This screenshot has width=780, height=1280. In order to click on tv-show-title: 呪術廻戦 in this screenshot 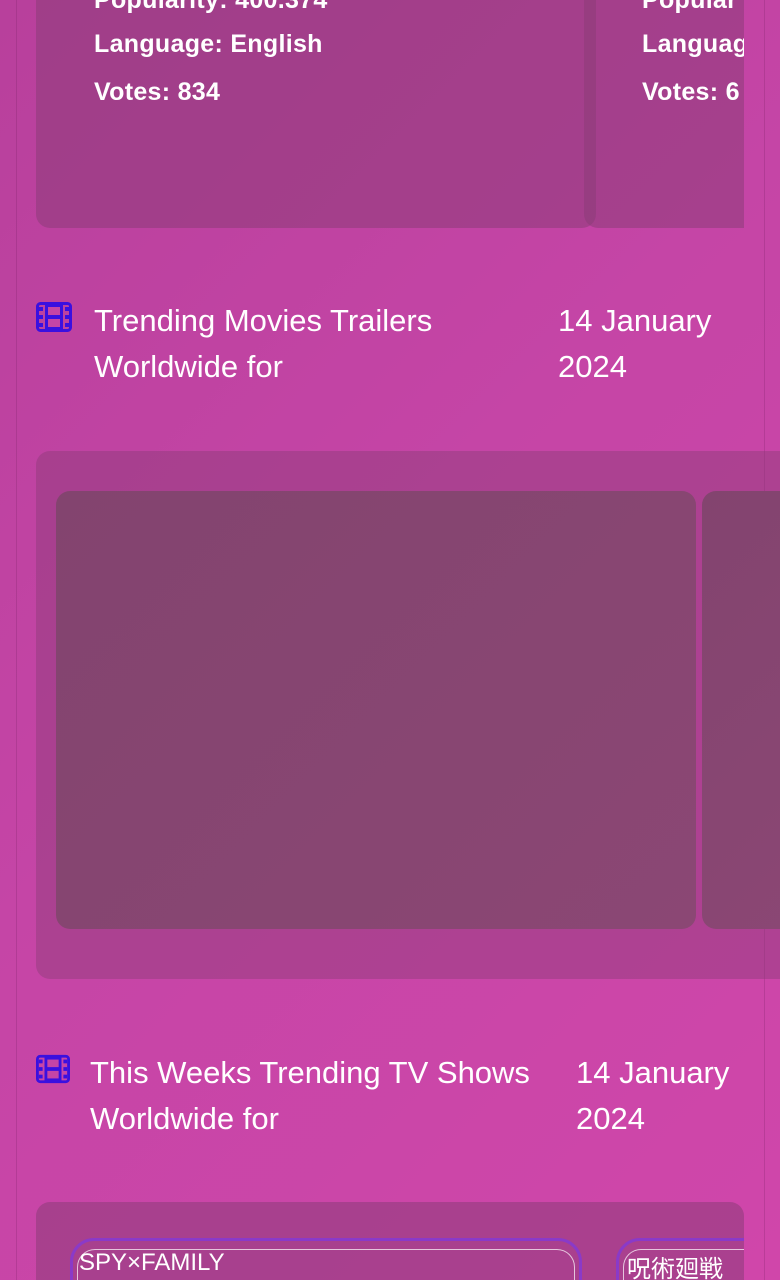, I will do `click(675, 1268)`.